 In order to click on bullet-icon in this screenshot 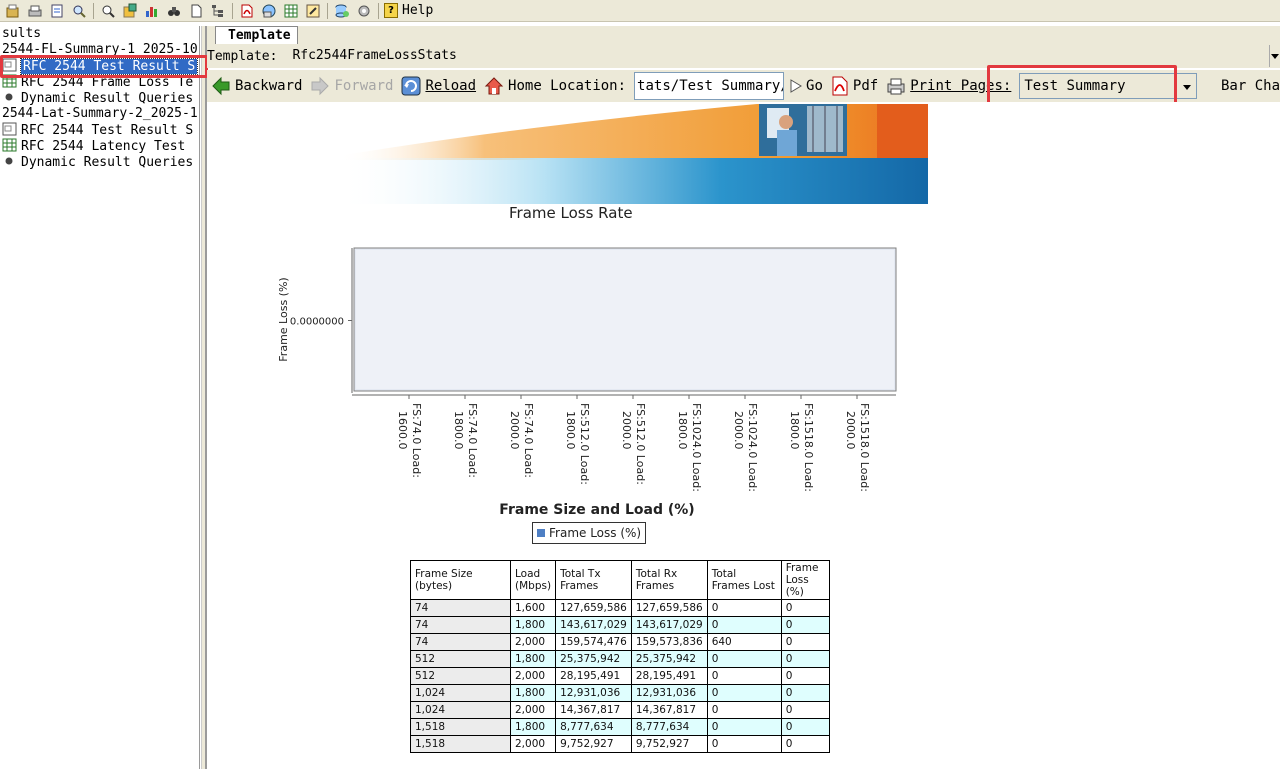, I will do `click(10, 97)`.